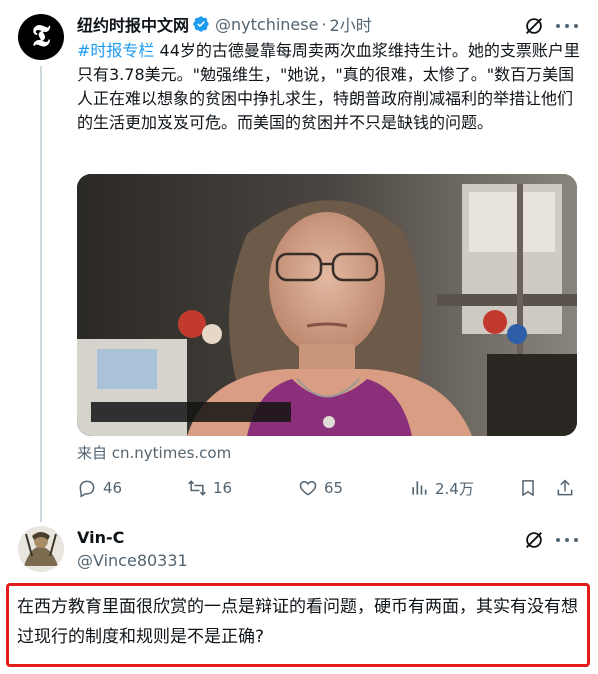 The image size is (598, 674). Describe the element at coordinates (565, 487) in the screenshot. I see `share-icon` at that location.